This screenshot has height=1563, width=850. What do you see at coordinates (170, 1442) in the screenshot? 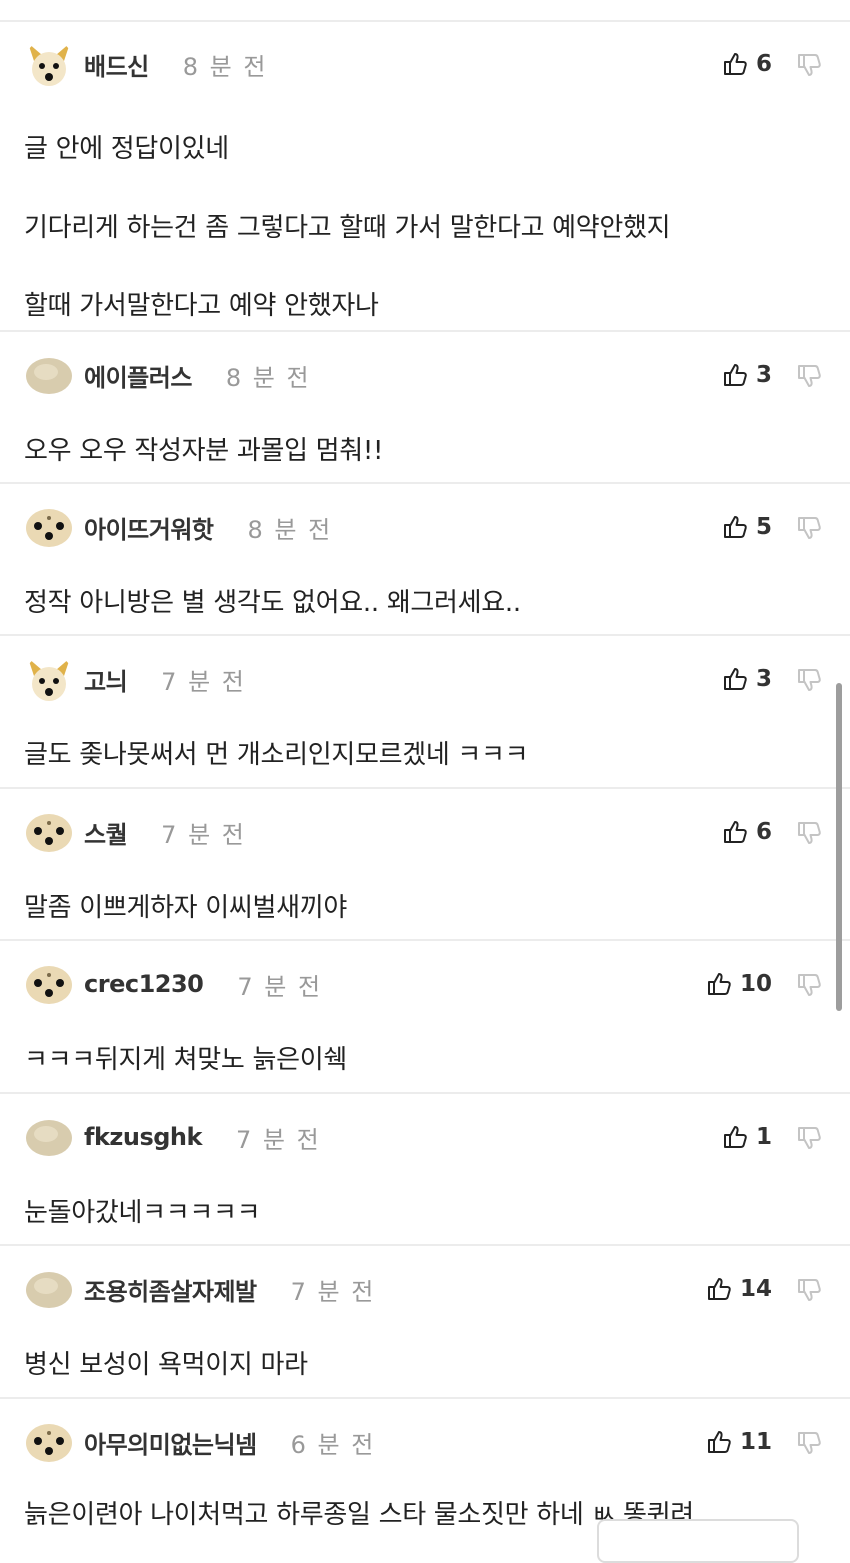
I see `comment-nickname: 아무의미없는닉넴` at bounding box center [170, 1442].